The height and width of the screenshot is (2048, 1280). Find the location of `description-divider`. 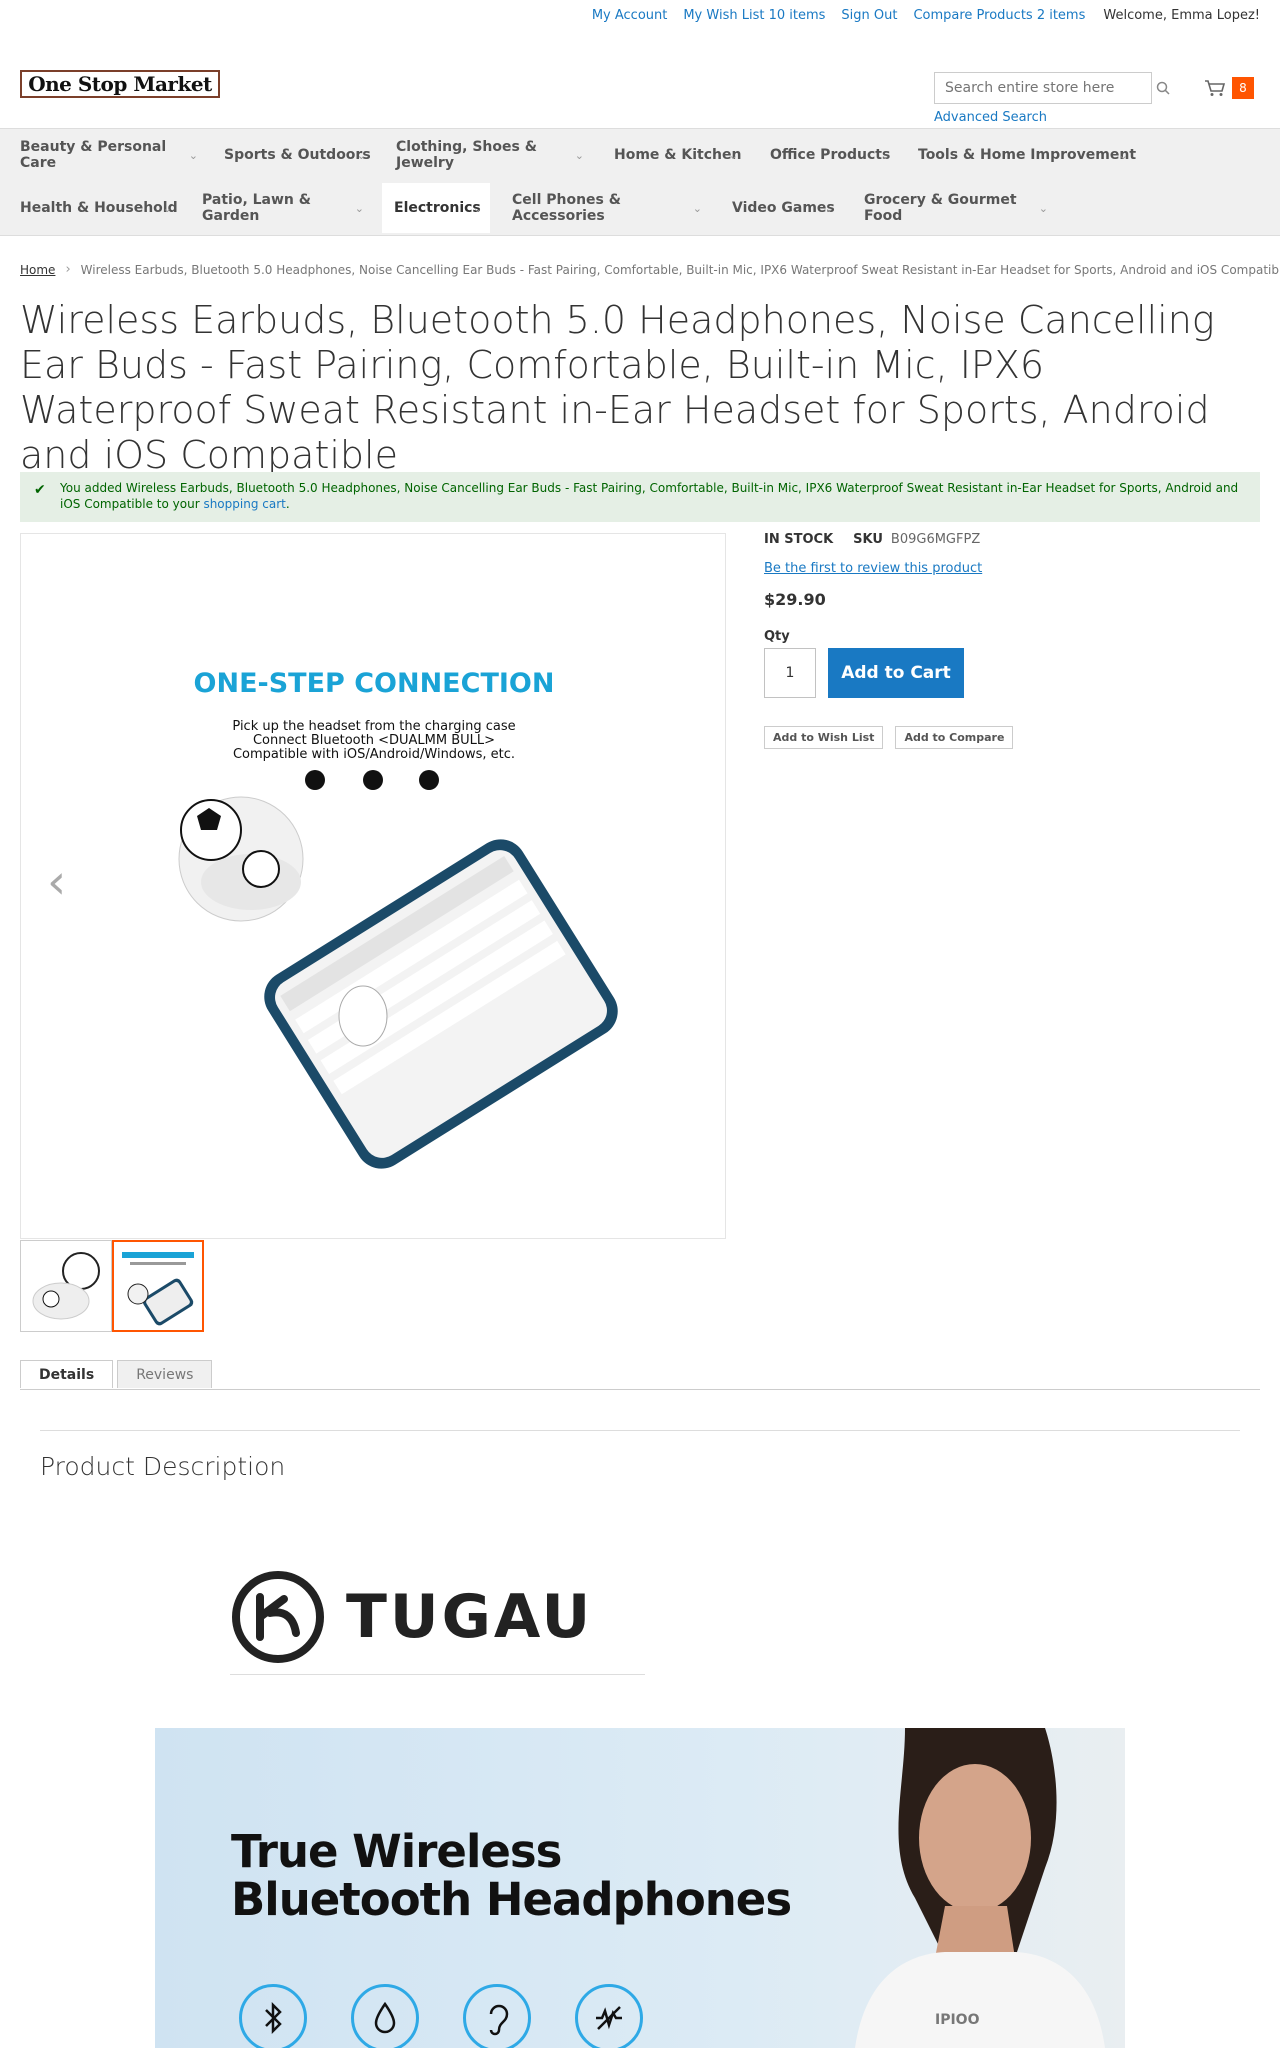

description-divider is located at coordinates (640, 1430).